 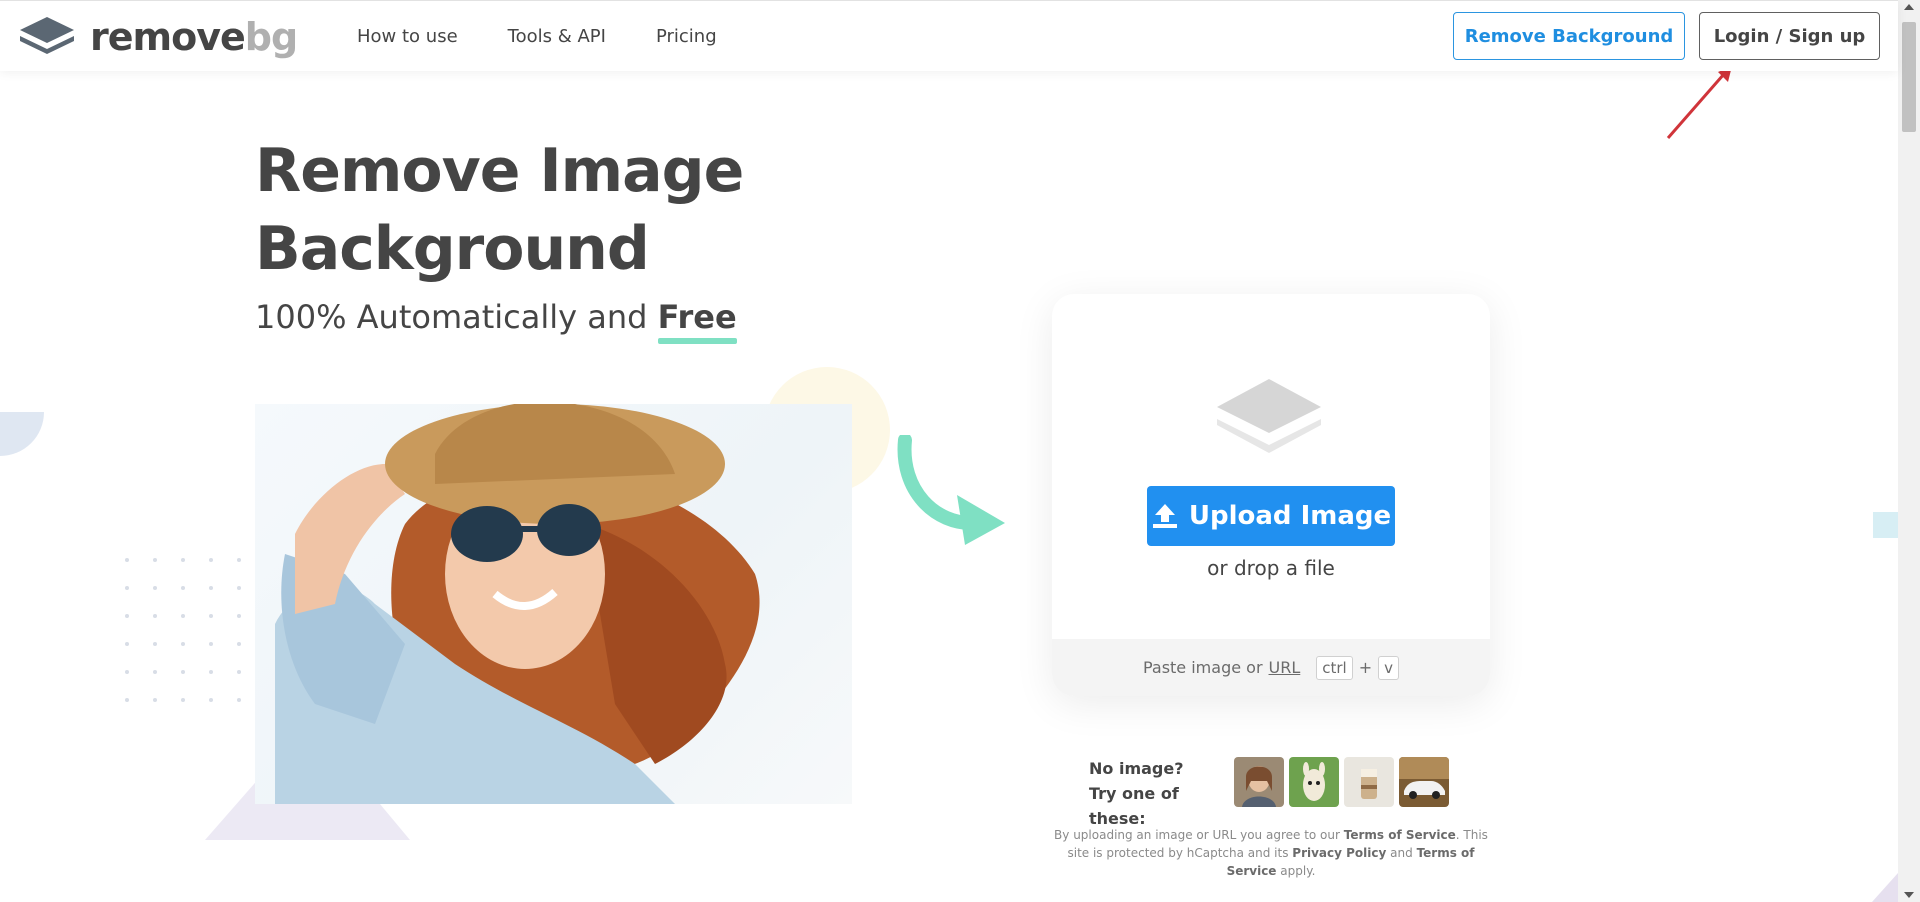 I want to click on login-signup-button: Login / Sign up, so click(x=1789, y=36).